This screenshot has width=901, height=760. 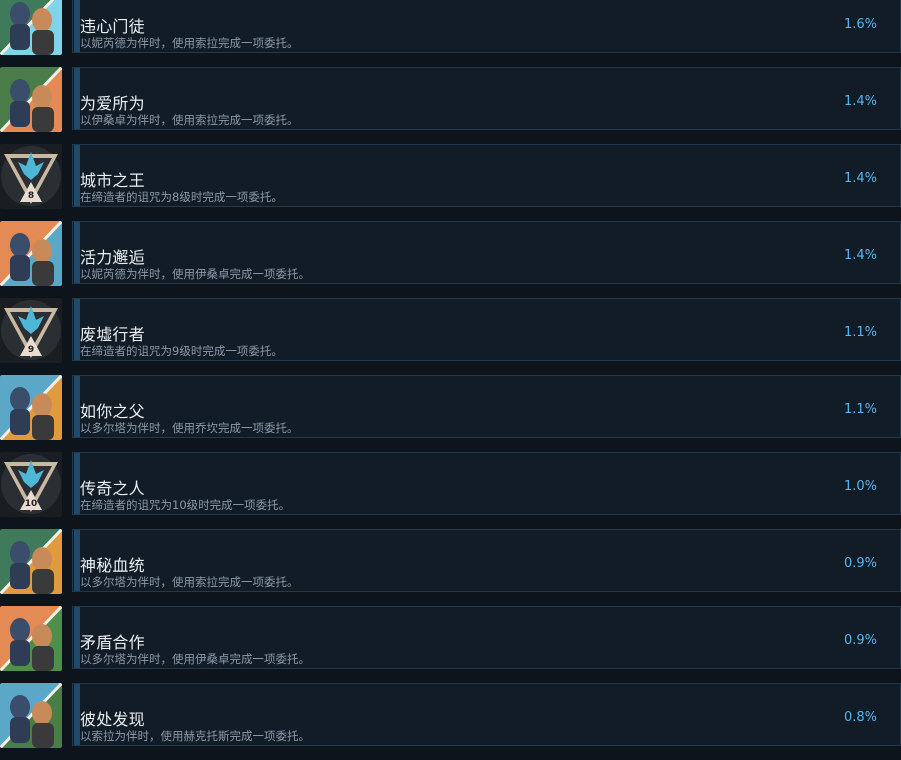 I want to click on curse-level-badge-icon: 9, so click(x=31, y=330).